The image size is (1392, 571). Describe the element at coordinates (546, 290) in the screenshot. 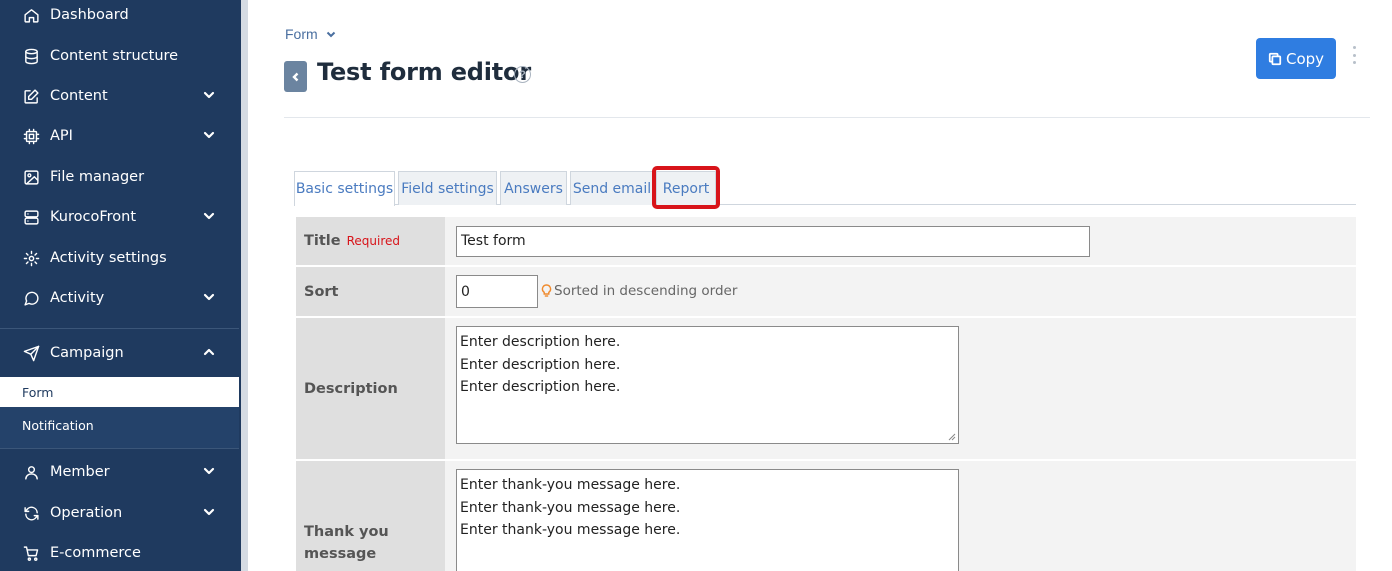

I see `lightbulb-icon` at that location.